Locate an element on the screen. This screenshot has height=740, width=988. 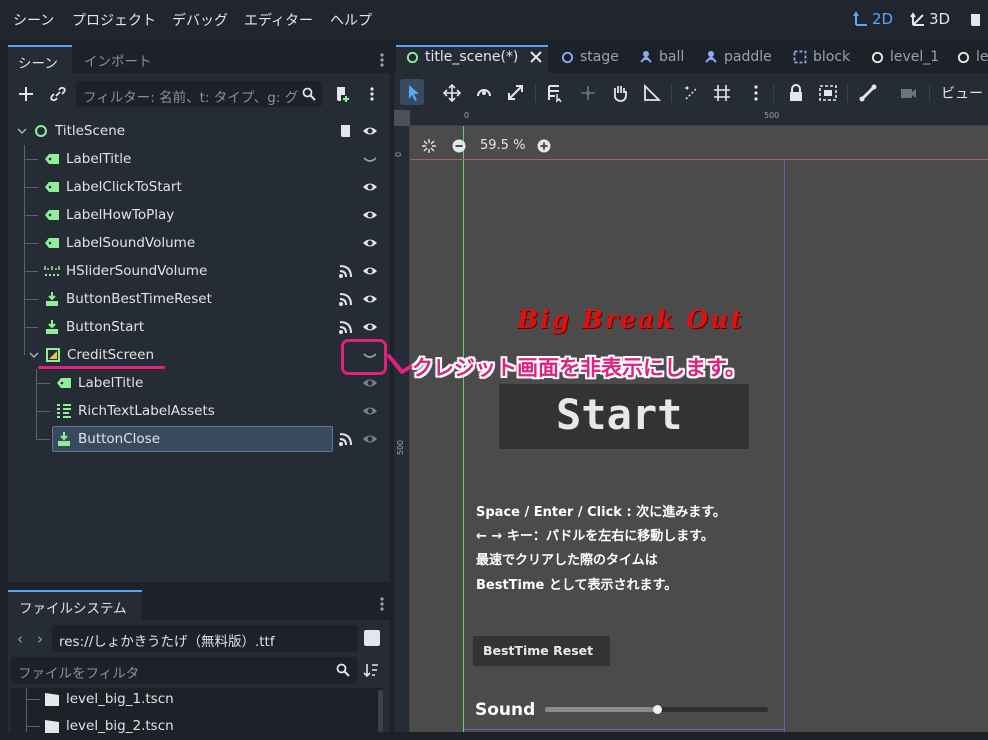
viewport-bound-line is located at coordinates (784, 445).